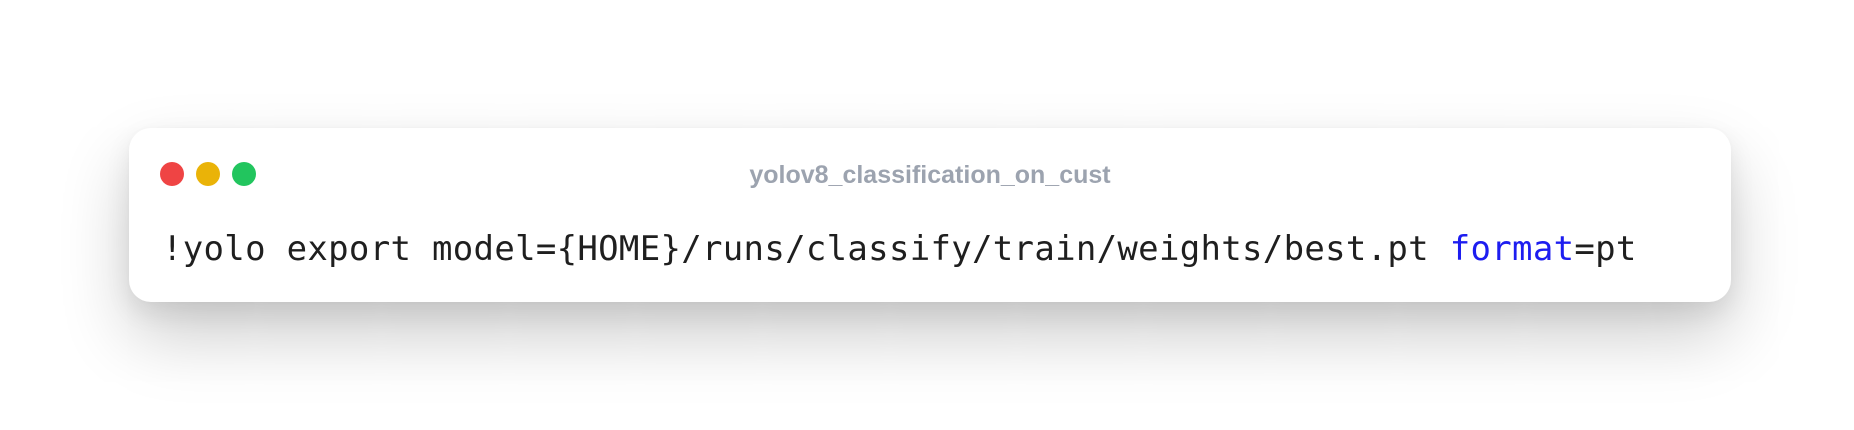 This screenshot has height=430, width=1854. I want to click on minimize-dot-icon, so click(208, 174).